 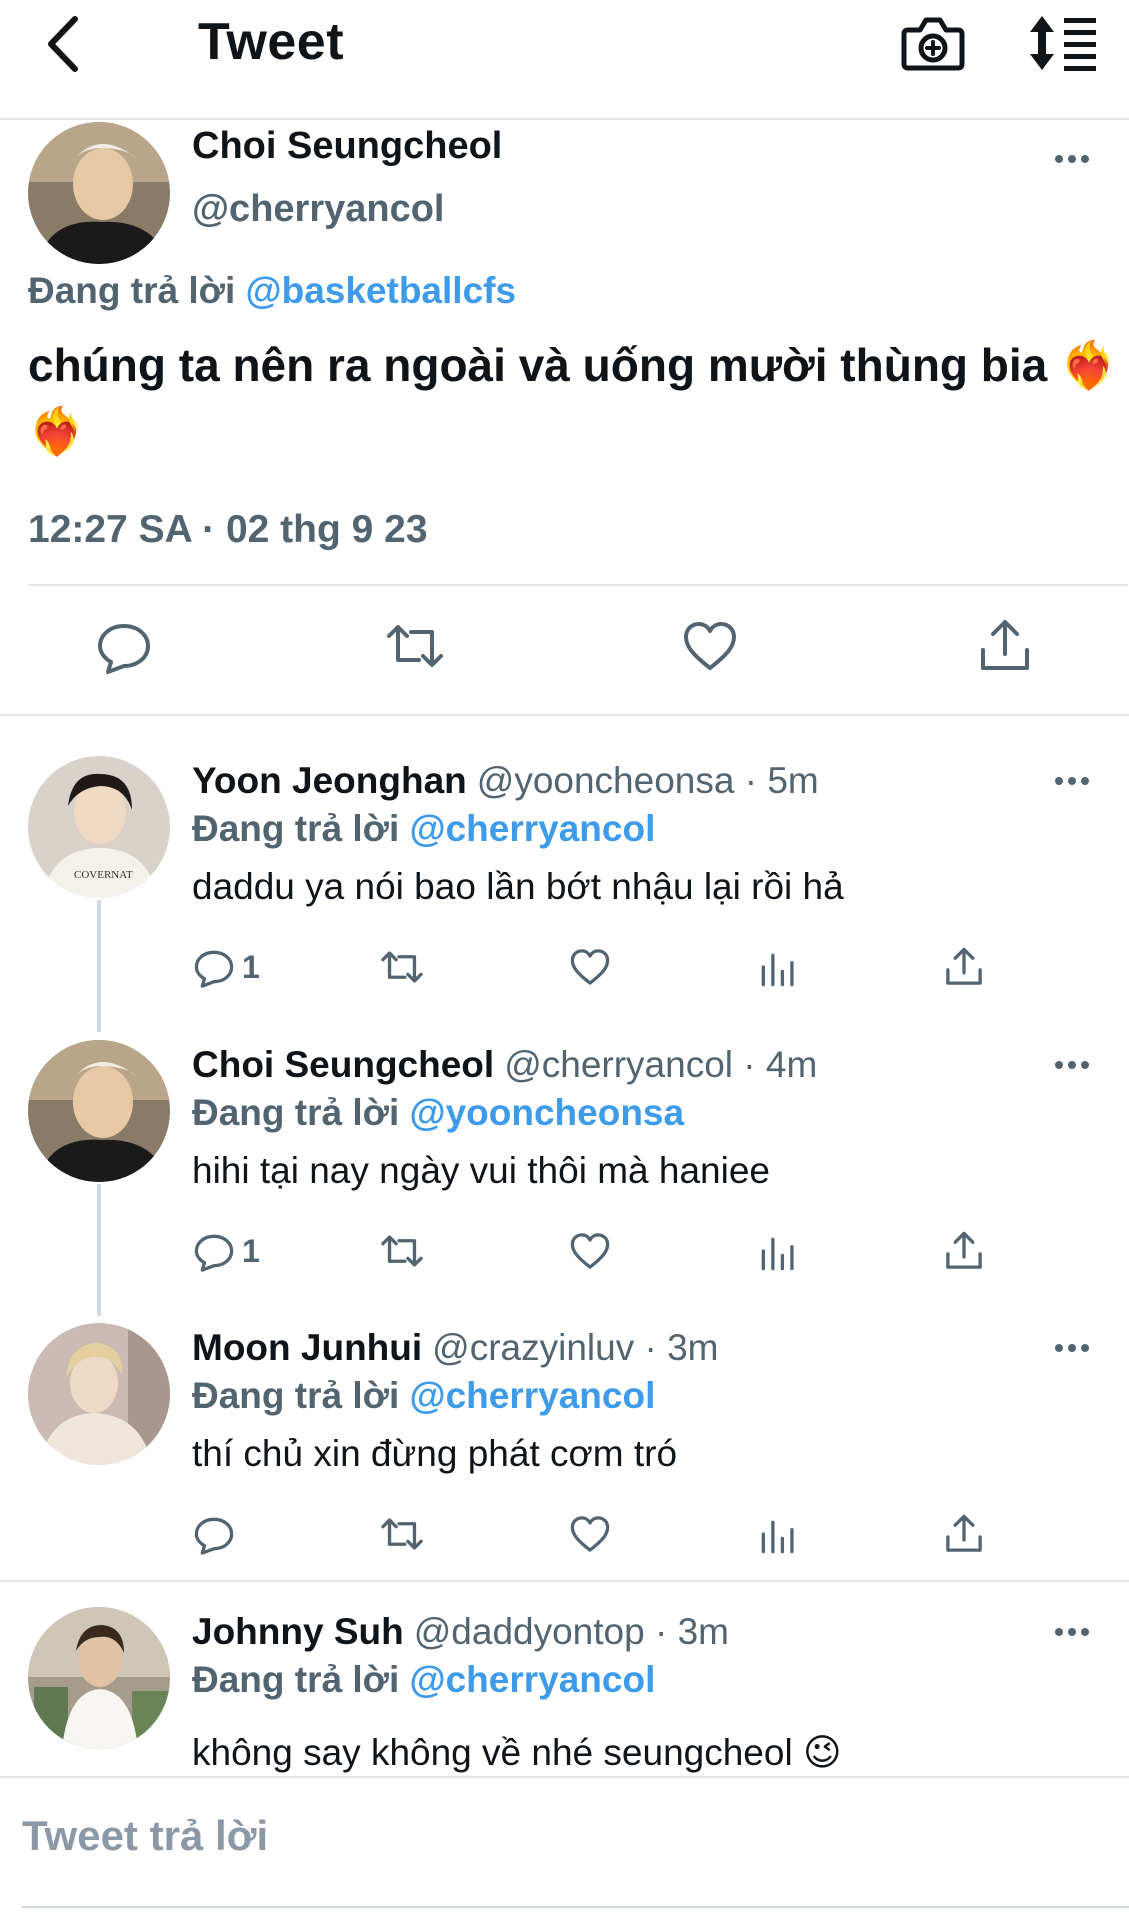 I want to click on reply-composer: Tweet trả lời, so click(x=564, y=1848).